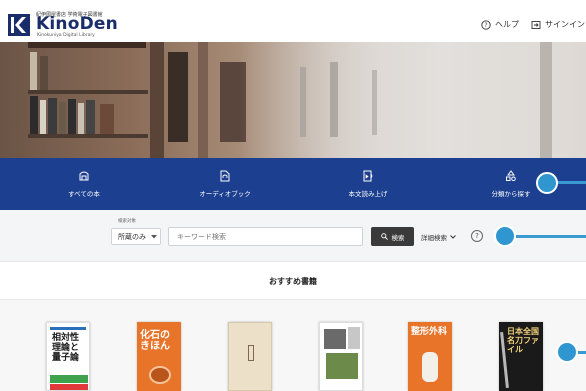 Image resolution: width=586 pixels, height=391 pixels. Describe the element at coordinates (384, 236) in the screenshot. I see `search-icon` at that location.